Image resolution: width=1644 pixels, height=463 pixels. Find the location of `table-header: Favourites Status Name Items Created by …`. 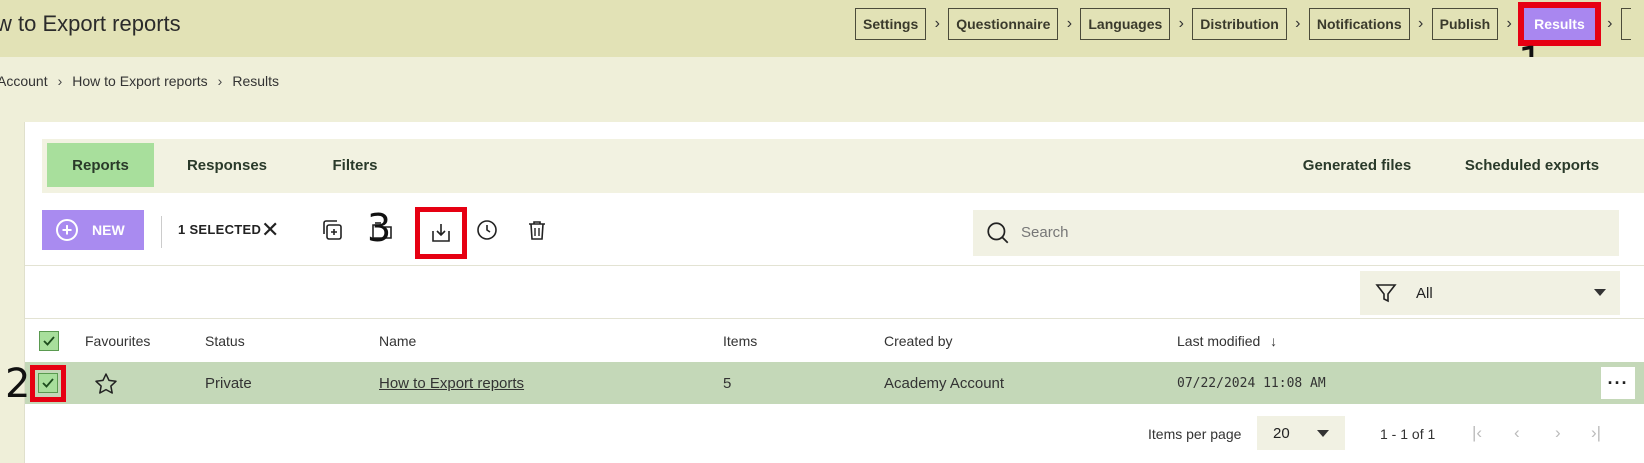

table-header: Favourites Status Name Items Created by … is located at coordinates (834, 341).